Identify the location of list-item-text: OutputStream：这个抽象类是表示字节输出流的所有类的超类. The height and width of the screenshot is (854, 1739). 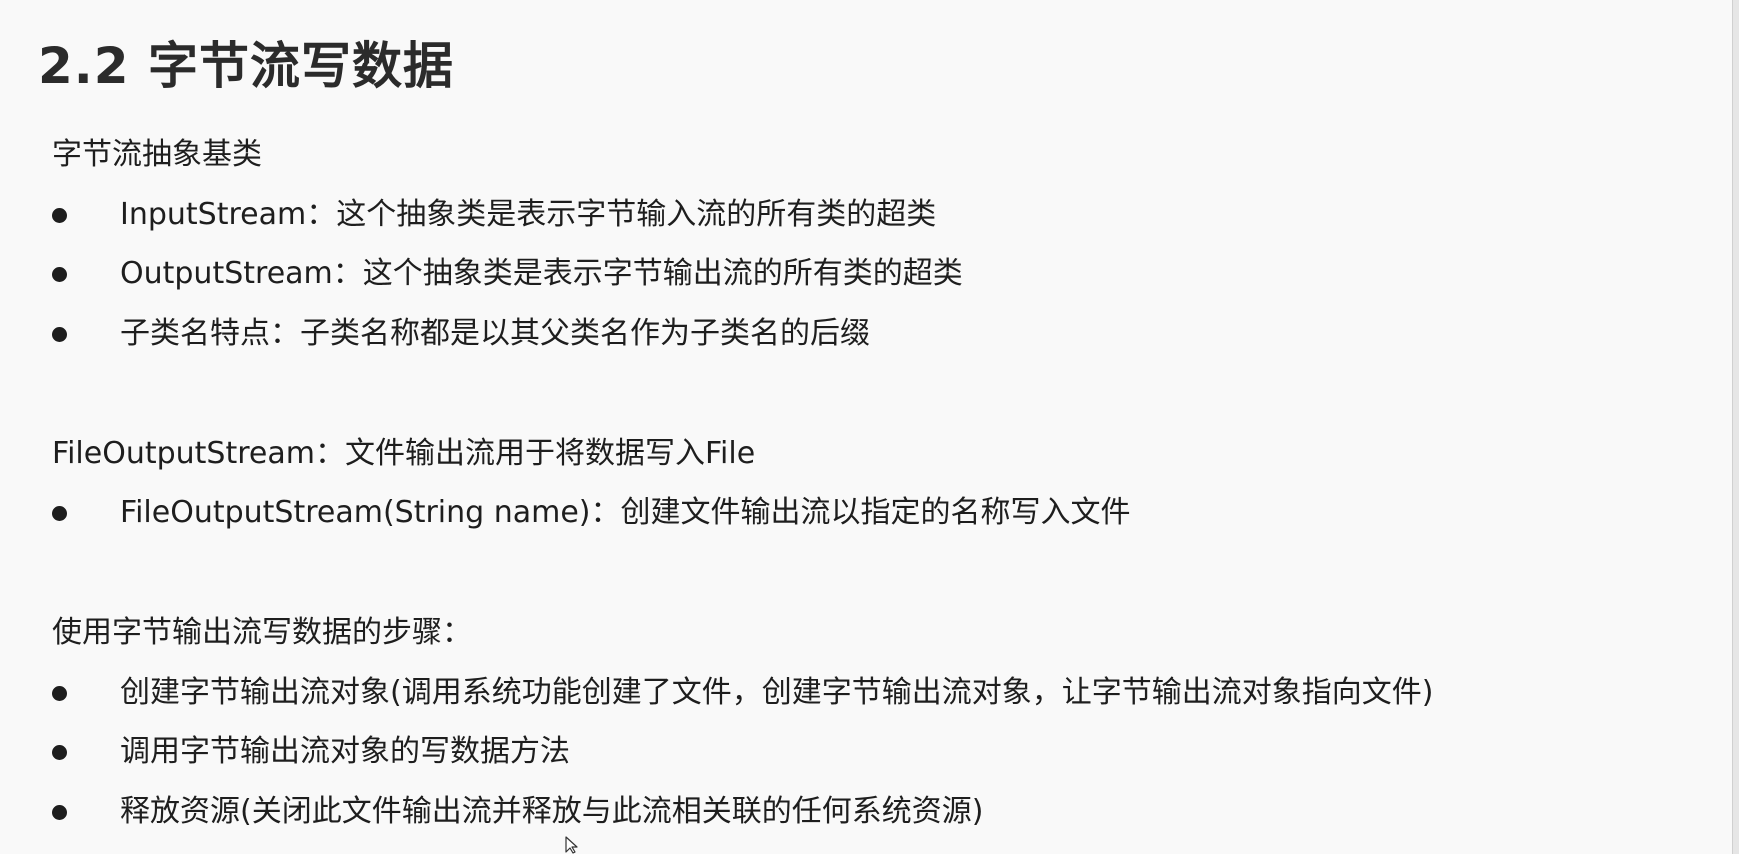
(541, 273).